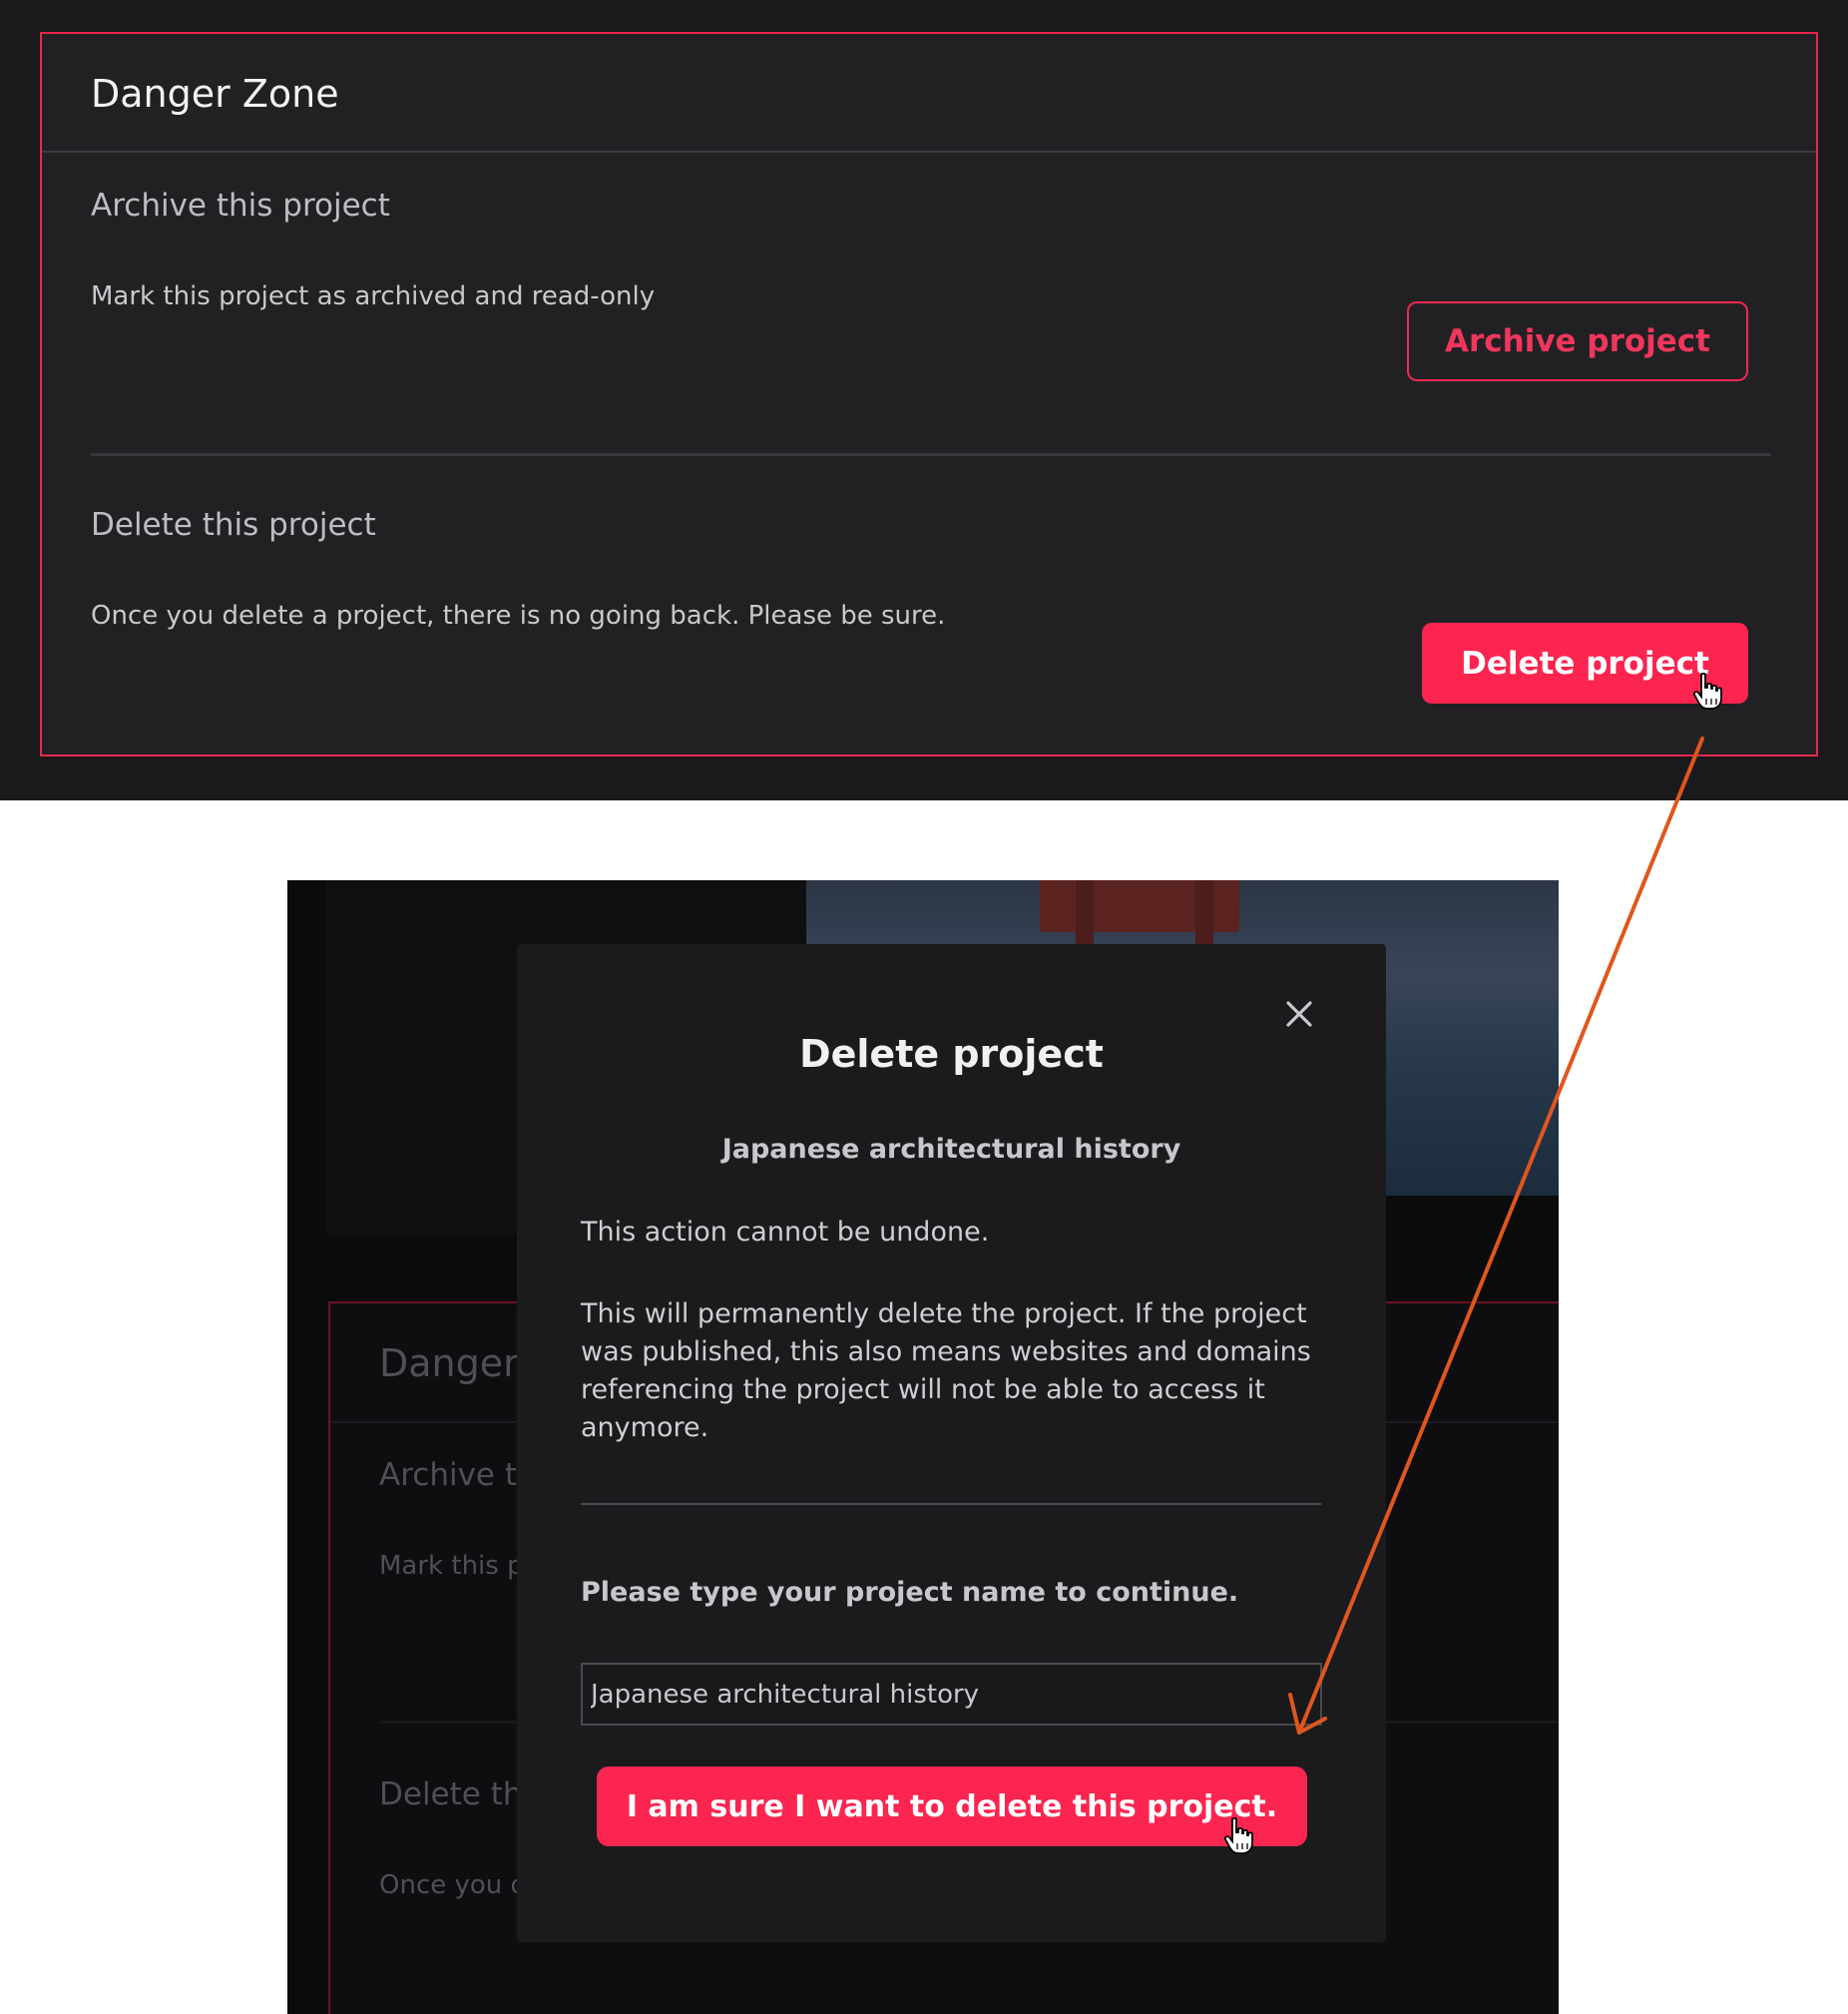  Describe the element at coordinates (453, 1885) in the screenshot. I see `background-delete-desc-fragment: Once you d` at that location.